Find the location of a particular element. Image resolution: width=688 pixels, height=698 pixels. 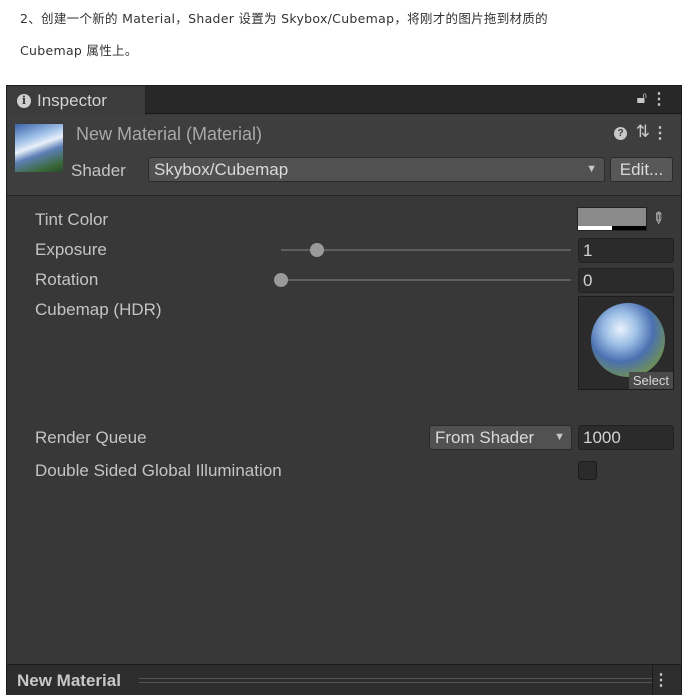

shader-label: Shader is located at coordinates (98, 170).